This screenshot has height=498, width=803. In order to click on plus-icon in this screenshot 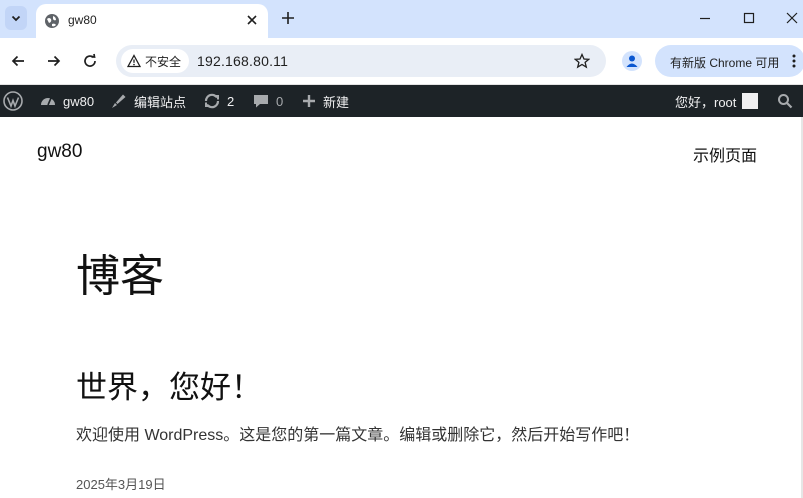, I will do `click(309, 101)`.